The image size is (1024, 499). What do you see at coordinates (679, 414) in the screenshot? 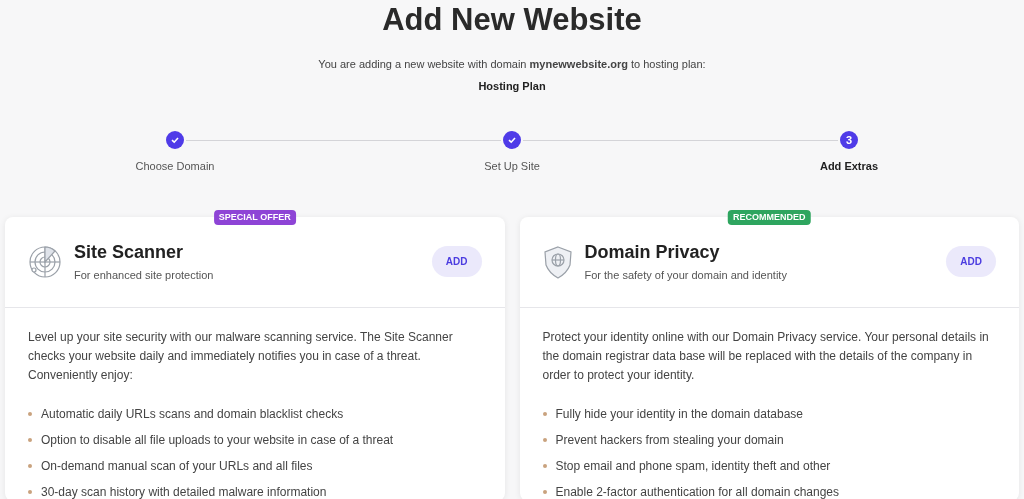
I see `feature-text: Fully hide your identity in the domain database` at bounding box center [679, 414].